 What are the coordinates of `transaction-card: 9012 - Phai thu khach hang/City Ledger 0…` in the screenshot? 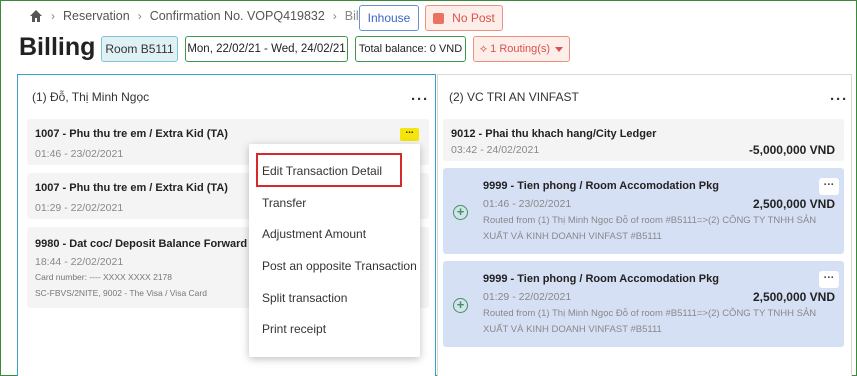 It's located at (643, 140).